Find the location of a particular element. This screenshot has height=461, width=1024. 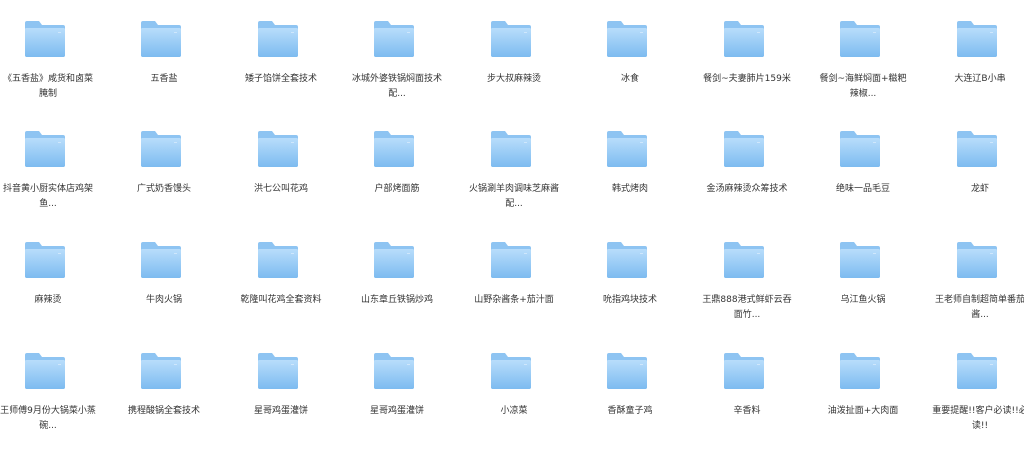

folder-item: 步大叔麻辣烫 is located at coordinates (514, 70).